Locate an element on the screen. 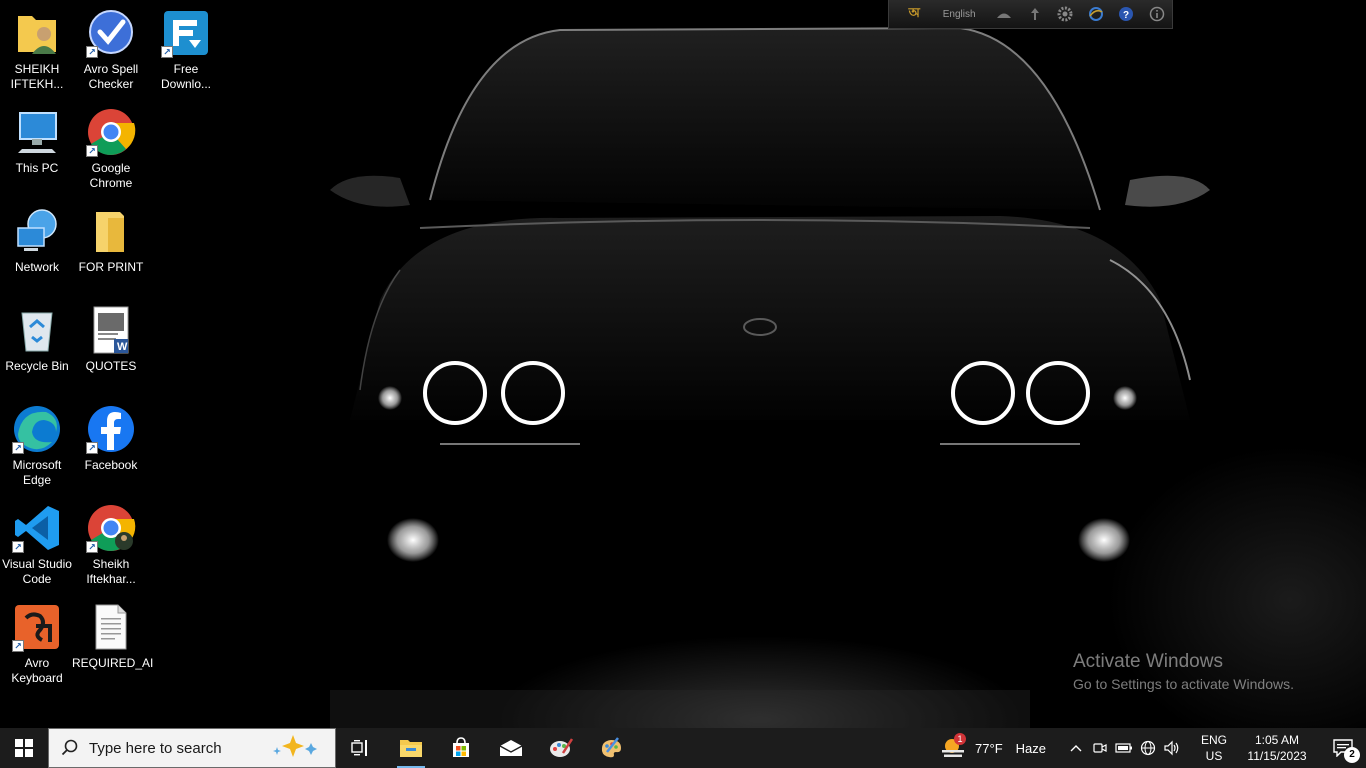 The image size is (1366, 768). desktop-icon-label: Network is located at coordinates (36, 267).